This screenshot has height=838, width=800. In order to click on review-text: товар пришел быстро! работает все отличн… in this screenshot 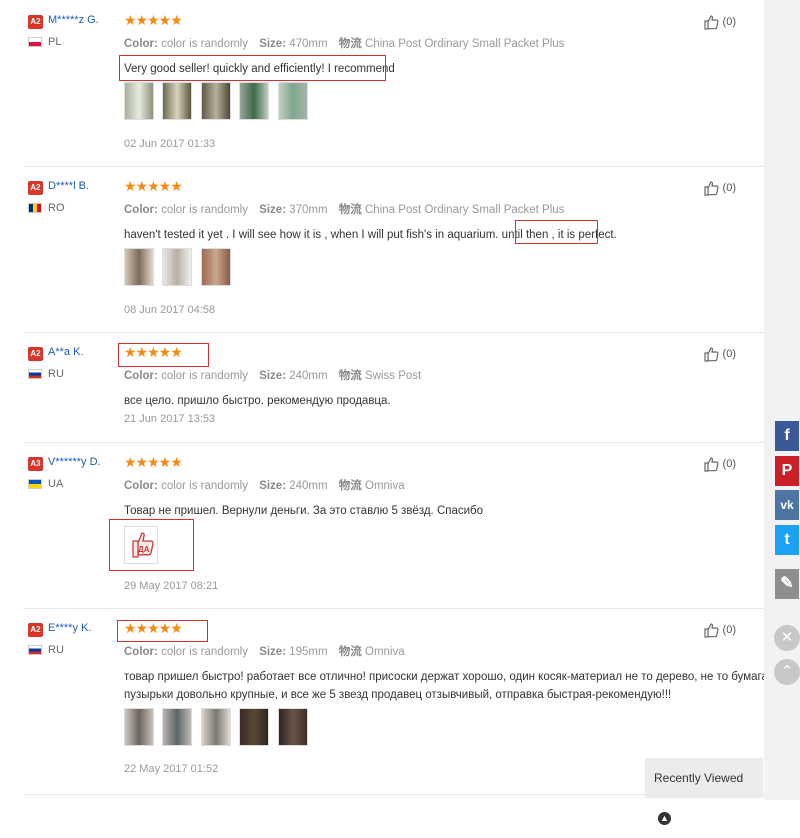, I will do `click(447, 686)`.